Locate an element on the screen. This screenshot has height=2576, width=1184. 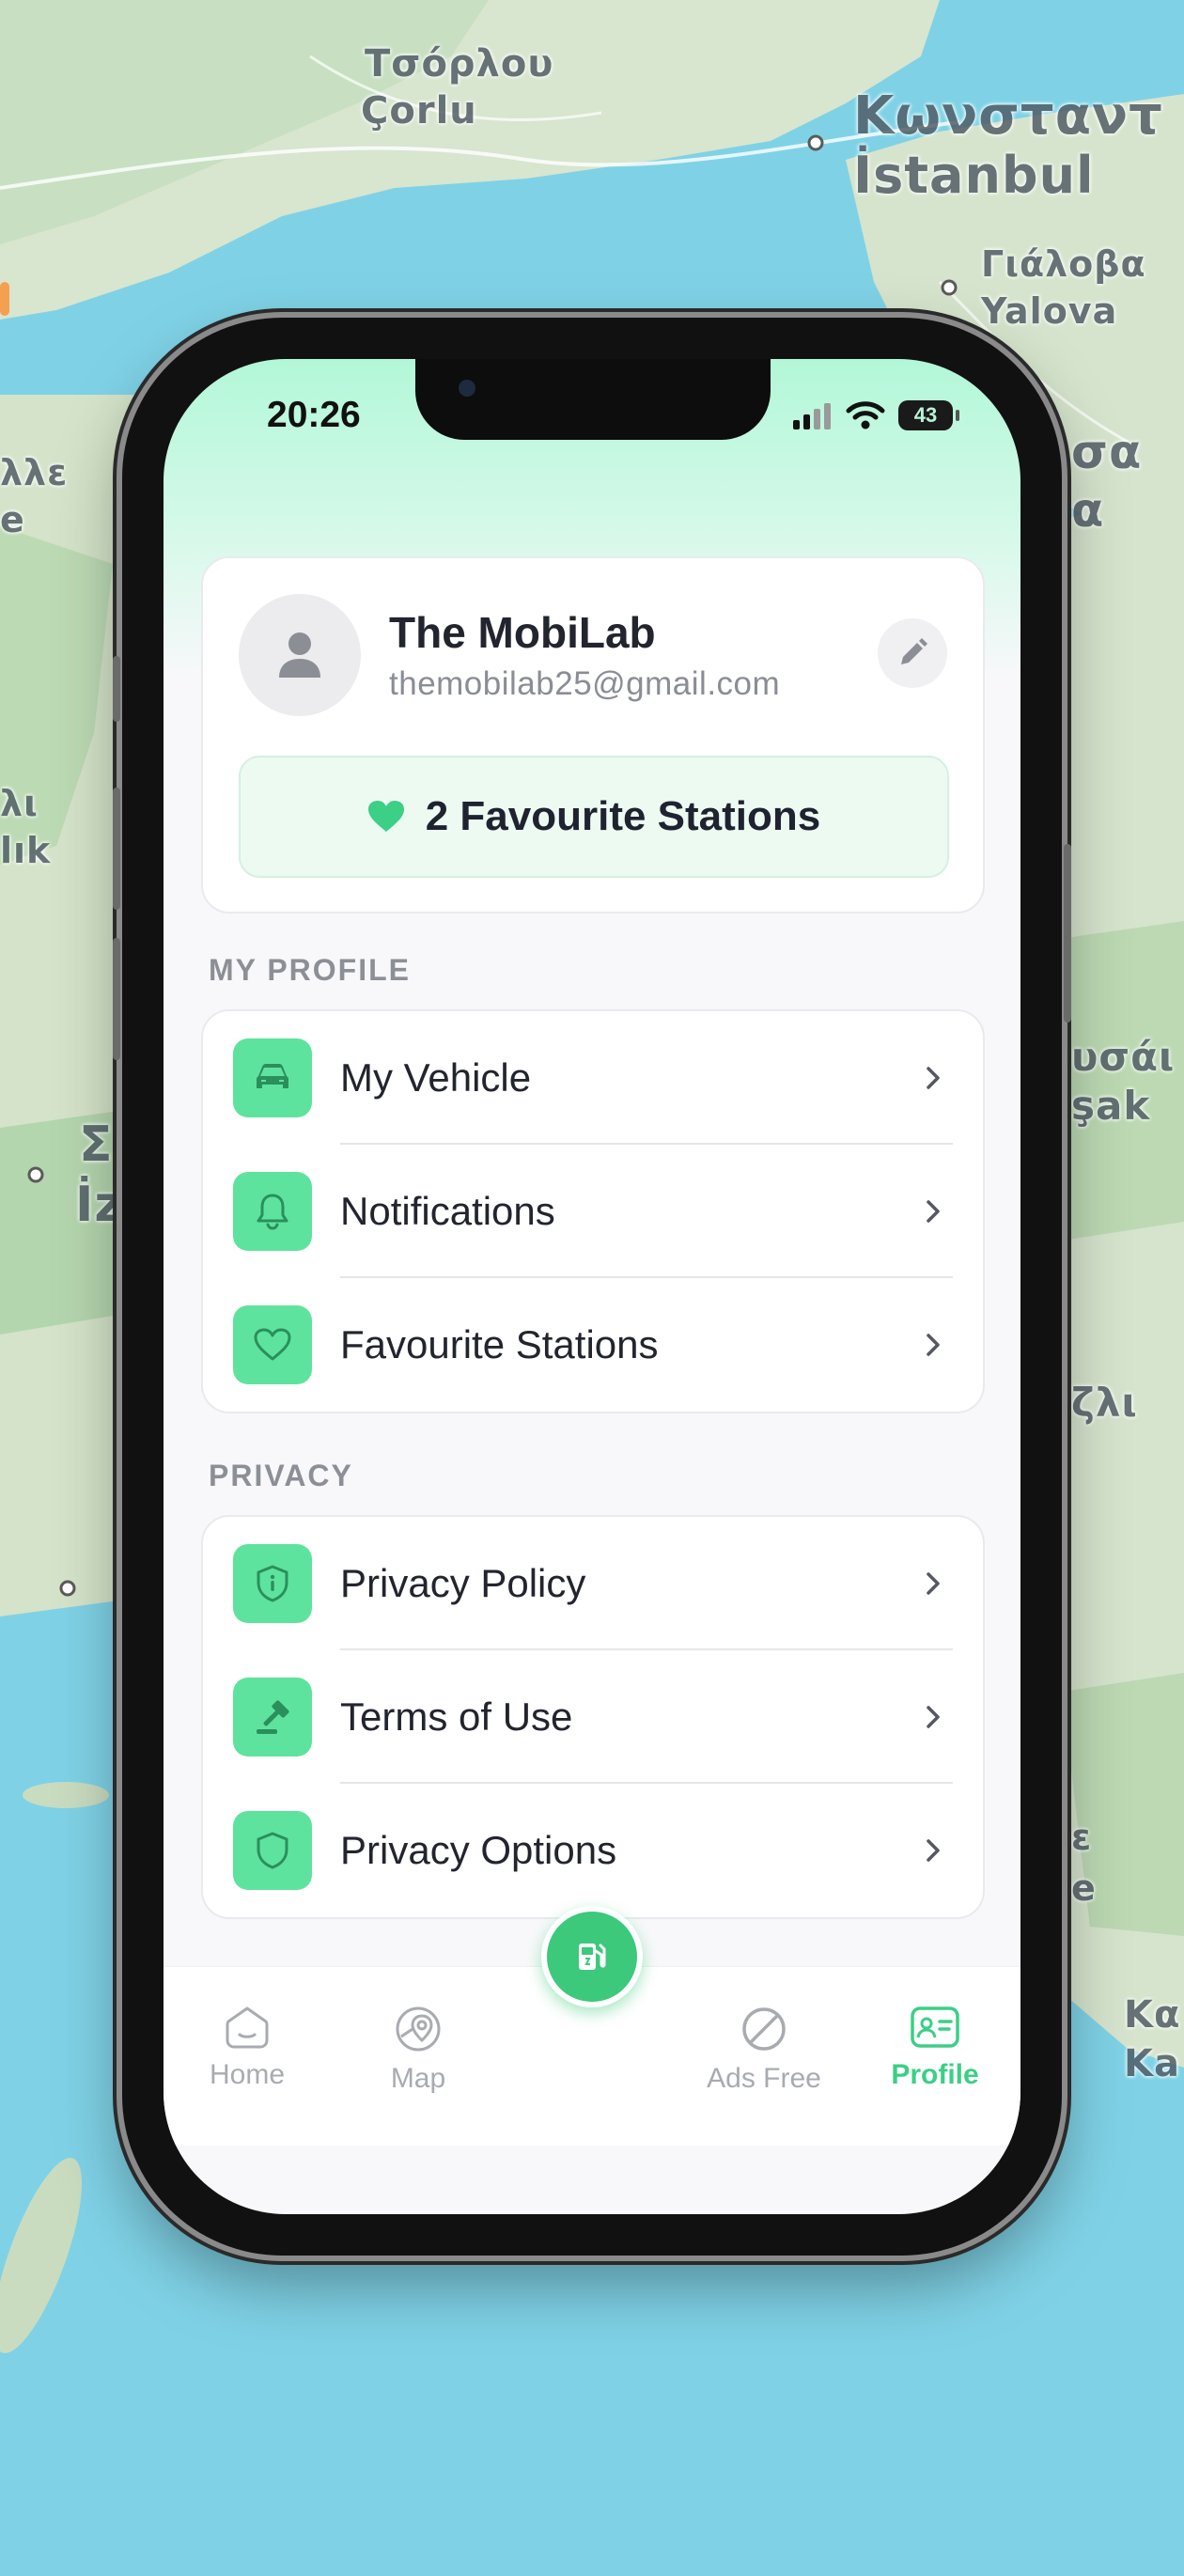
map-label: Σ is located at coordinates (96, 1144).